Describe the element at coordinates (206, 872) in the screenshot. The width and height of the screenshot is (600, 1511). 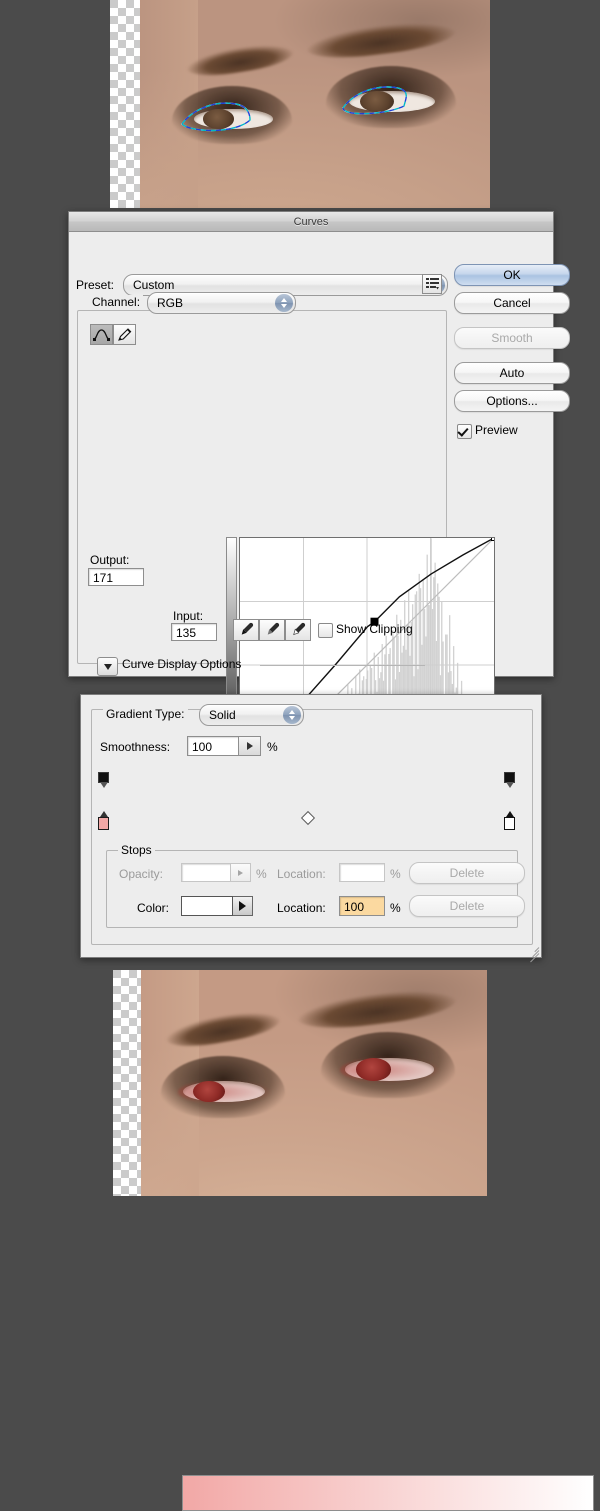
I see `opacity-field` at that location.